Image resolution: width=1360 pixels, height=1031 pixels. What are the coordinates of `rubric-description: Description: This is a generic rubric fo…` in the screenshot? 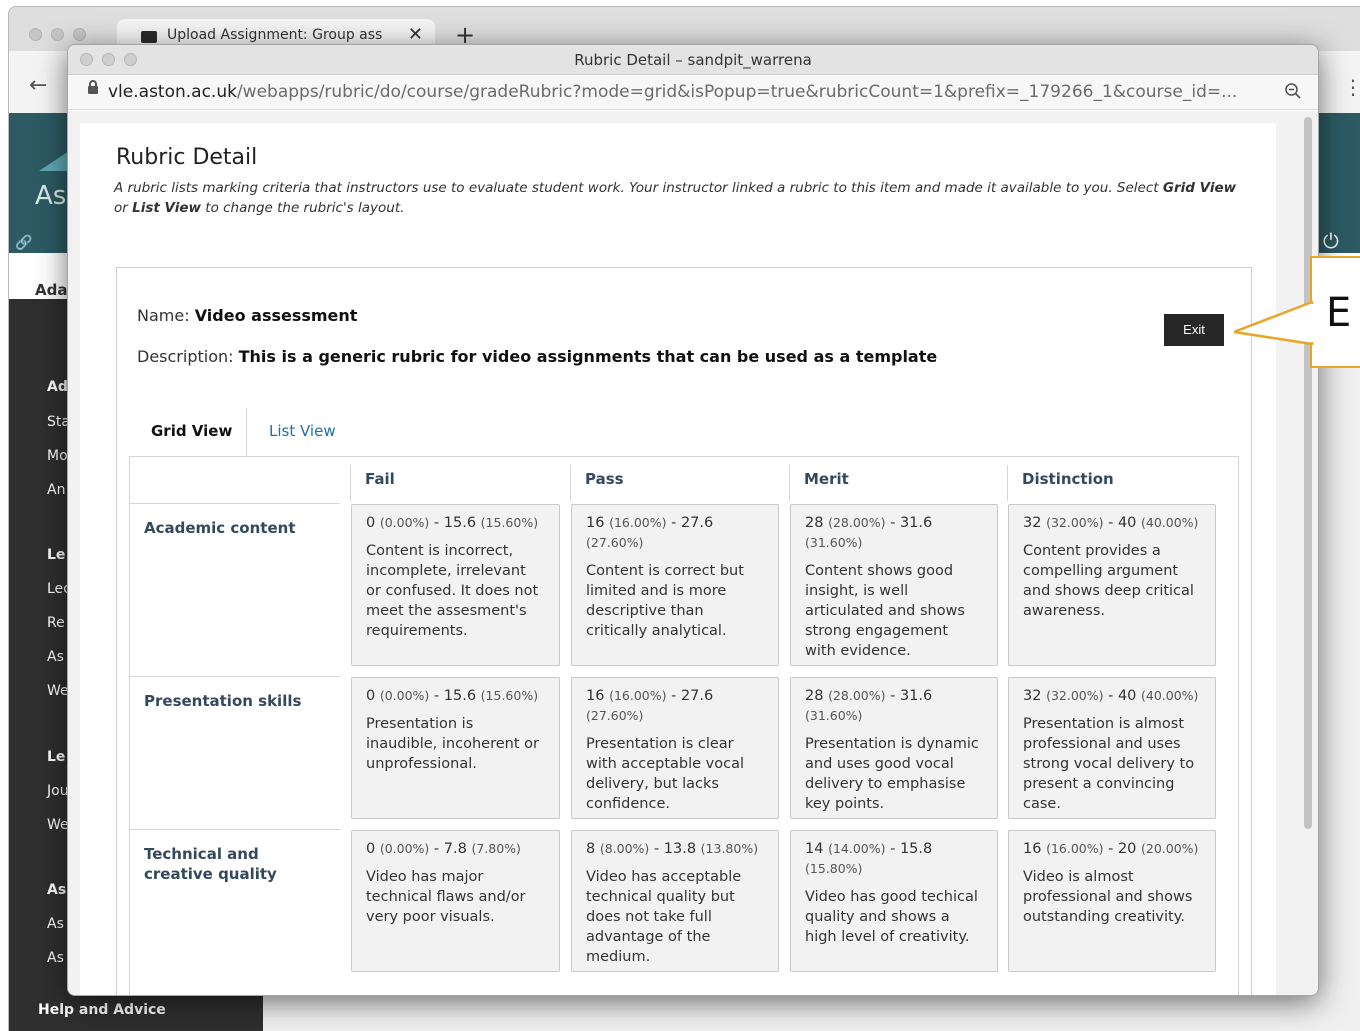 It's located at (537, 356).